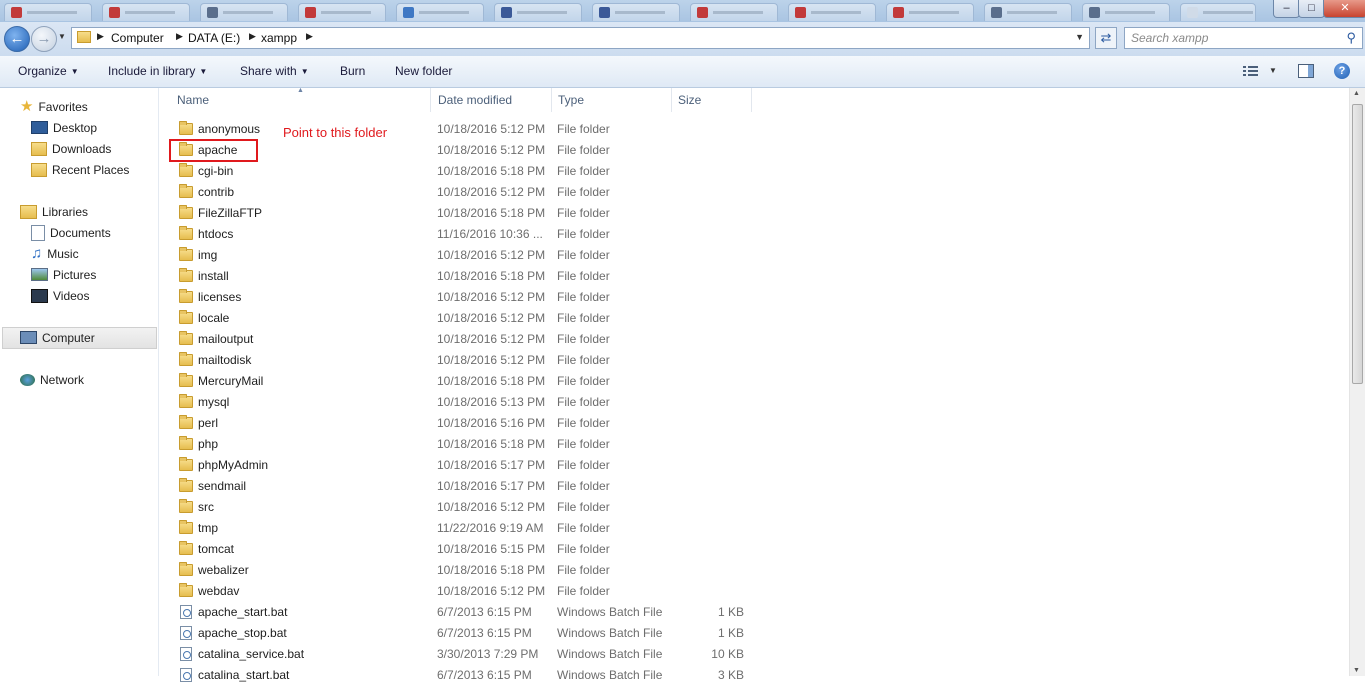 The width and height of the screenshot is (1365, 686). Describe the element at coordinates (482, 234) in the screenshot. I see `folder-row: htdocs 11/16/2016 10:36 ... File folder` at that location.